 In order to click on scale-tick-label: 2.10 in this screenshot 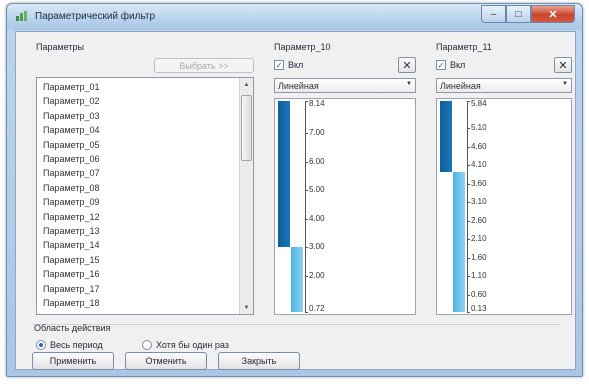, I will do `click(479, 239)`.